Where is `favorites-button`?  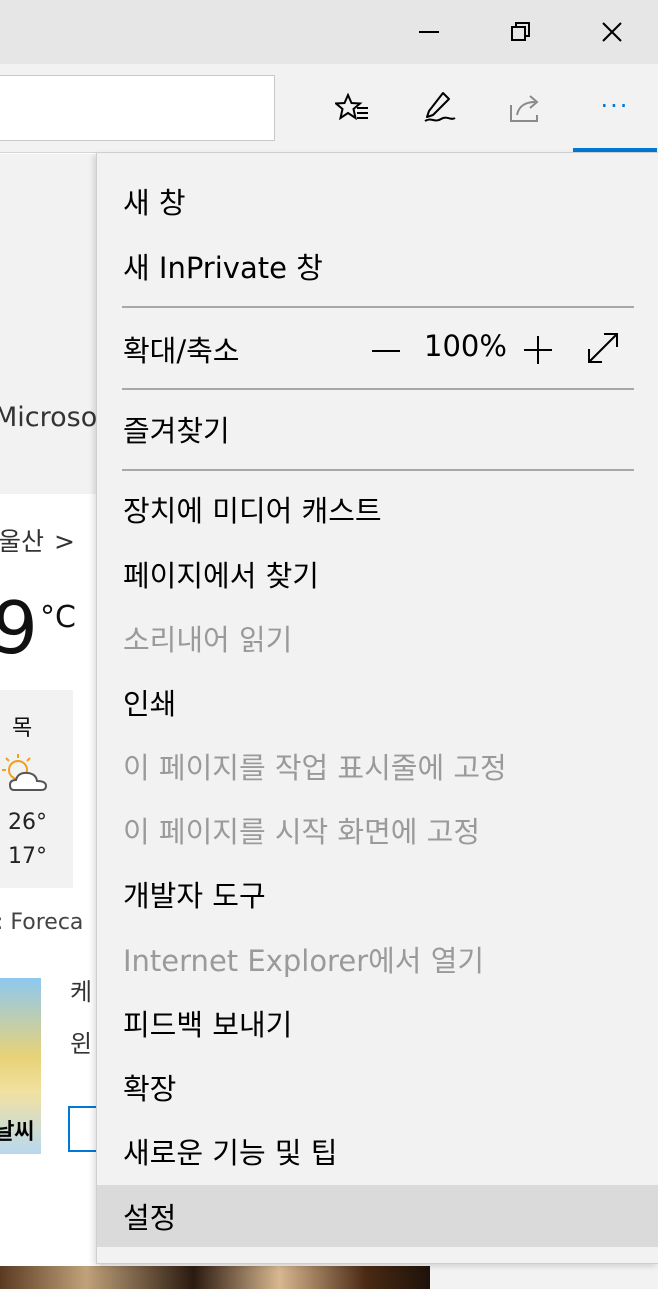 favorites-button is located at coordinates (352, 108).